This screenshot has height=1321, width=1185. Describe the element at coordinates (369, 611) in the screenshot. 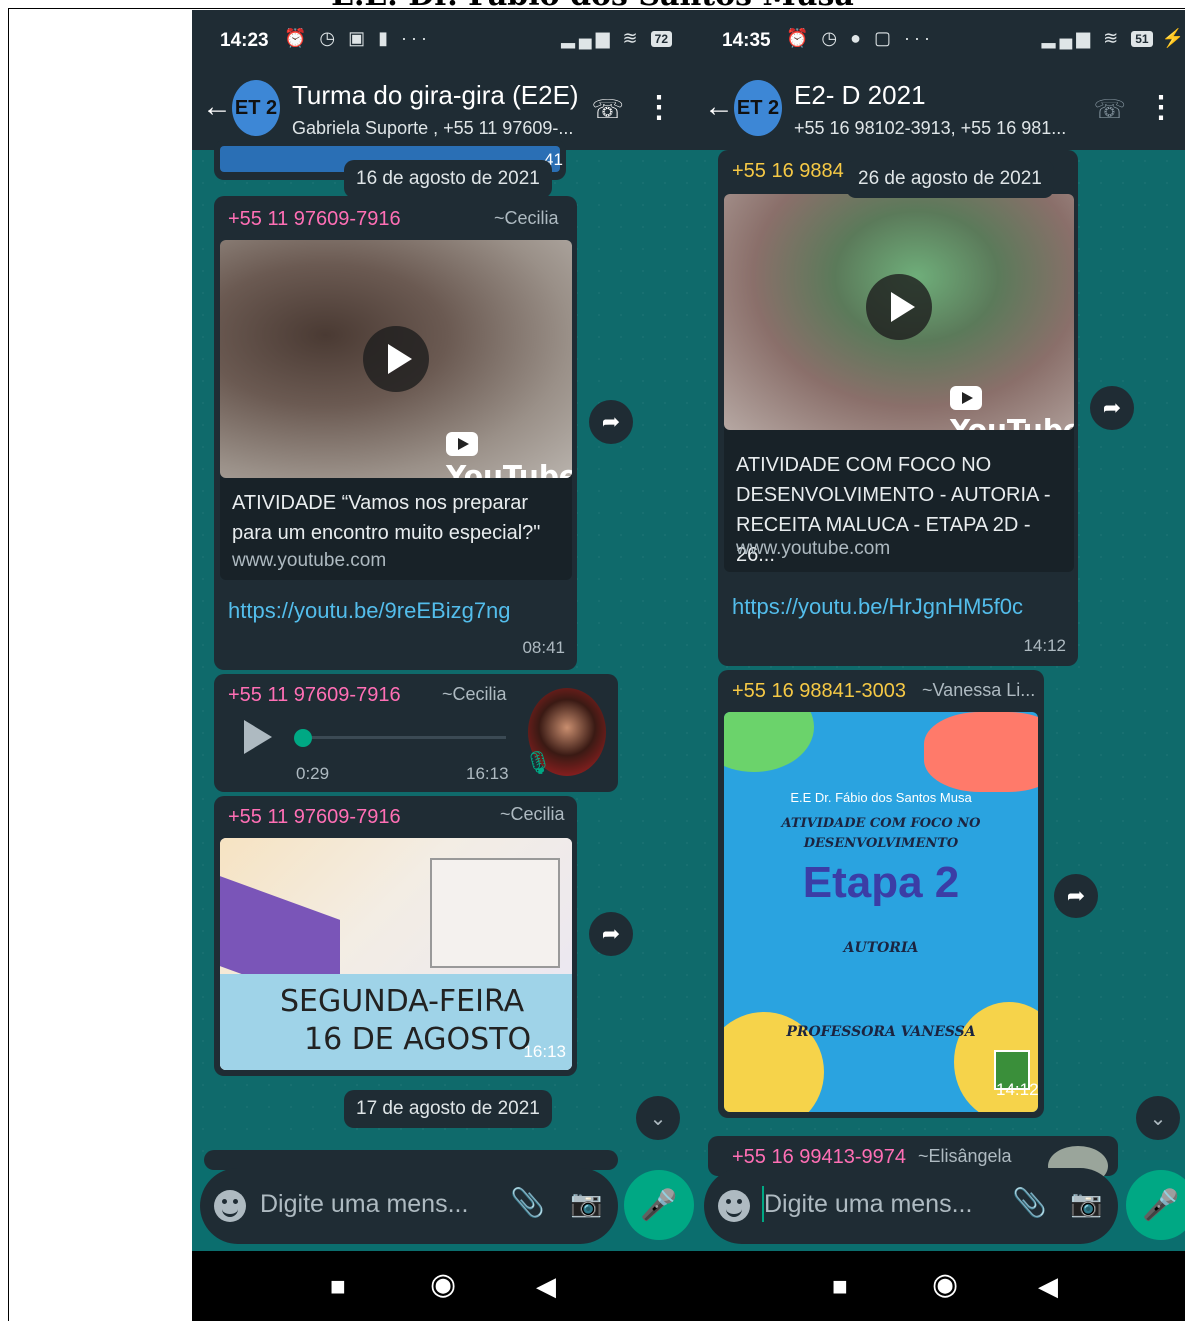

I see `message-link: https://youtu.be/9reEBizg7ng` at that location.